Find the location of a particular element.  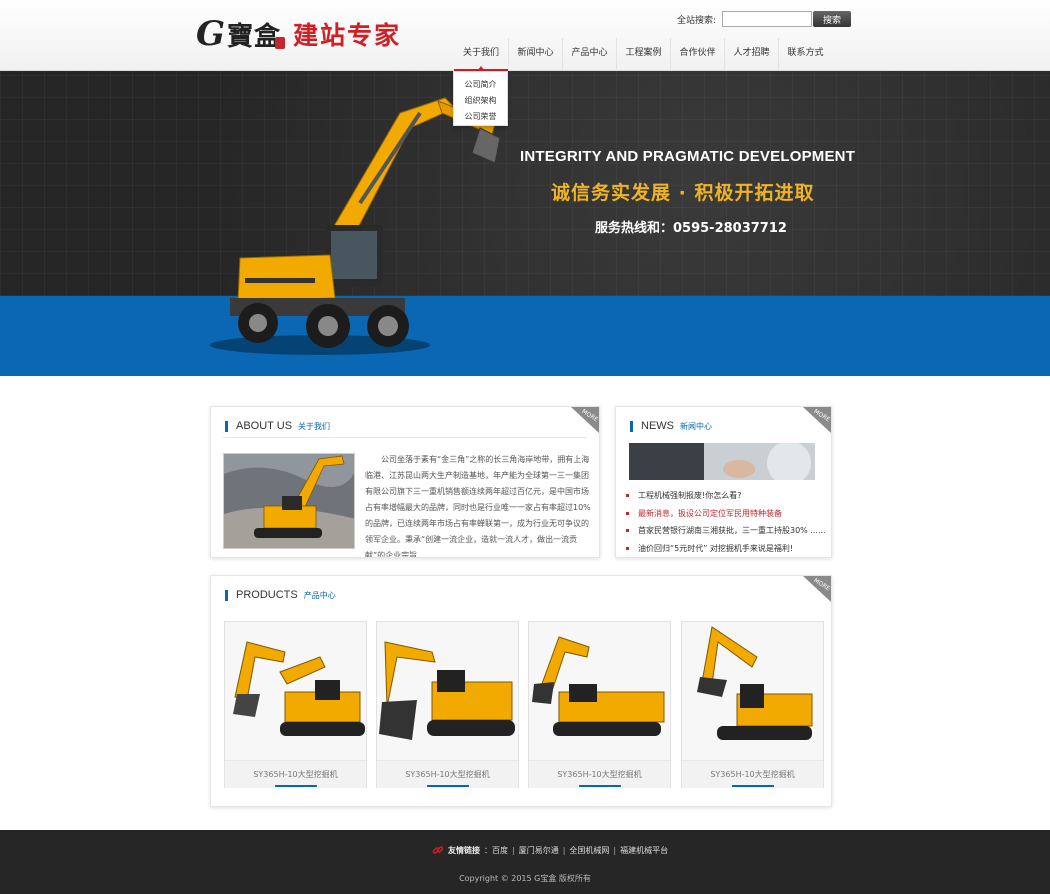

news-item: 最新消息，扳设公司定位军民用特种装备 is located at coordinates (726, 514).